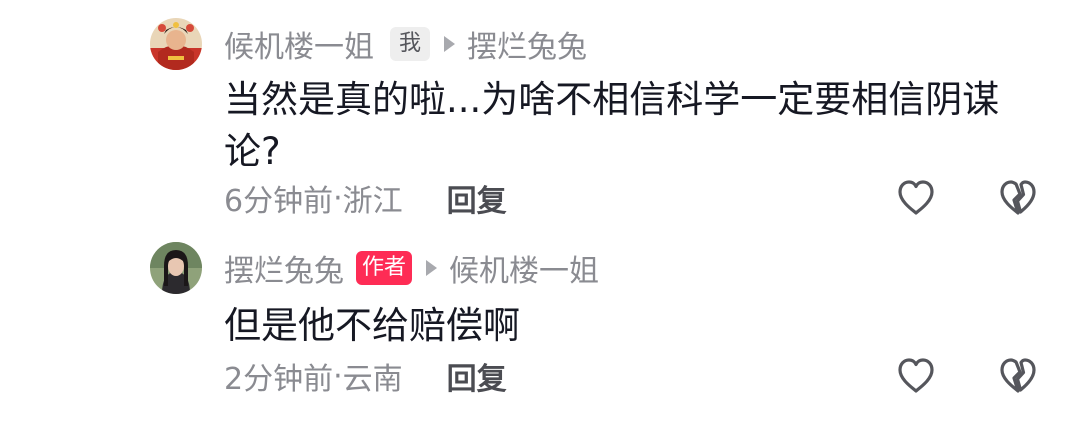 This screenshot has width=1080, height=435. I want to click on comment-time: 6分钟前, so click(279, 201).